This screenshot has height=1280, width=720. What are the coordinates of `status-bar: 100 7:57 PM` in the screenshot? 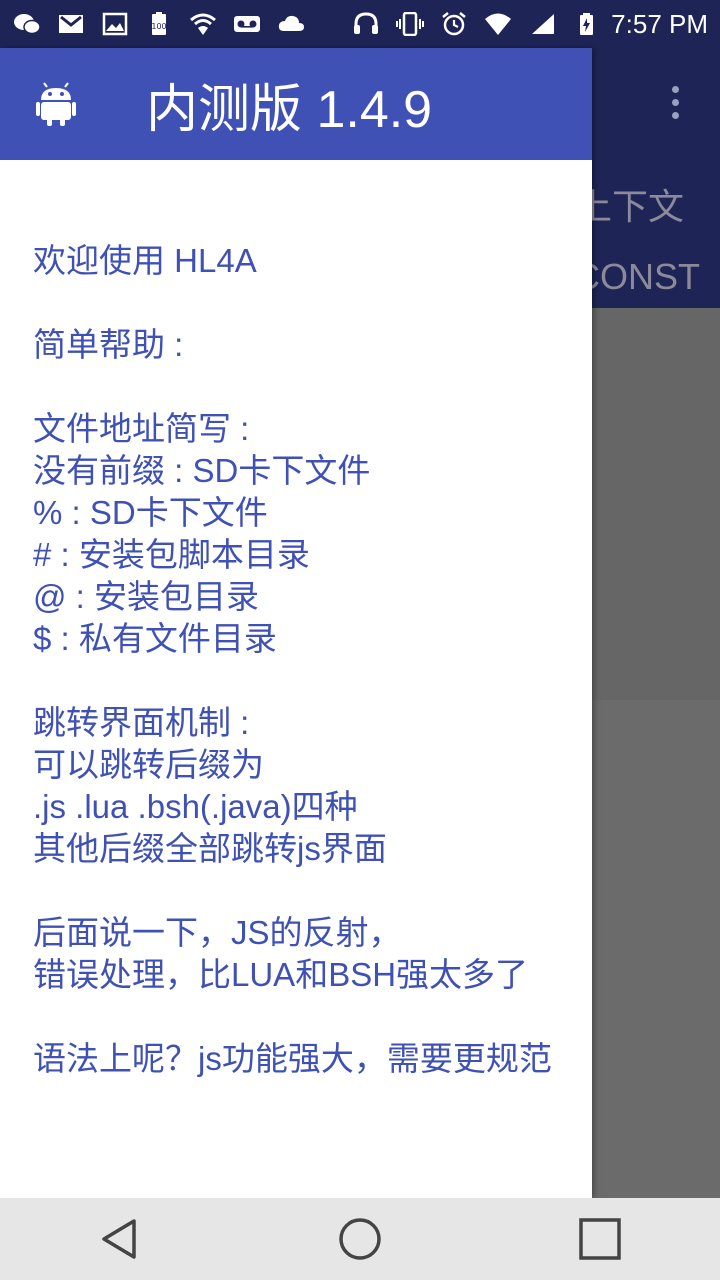 It's located at (360, 24).